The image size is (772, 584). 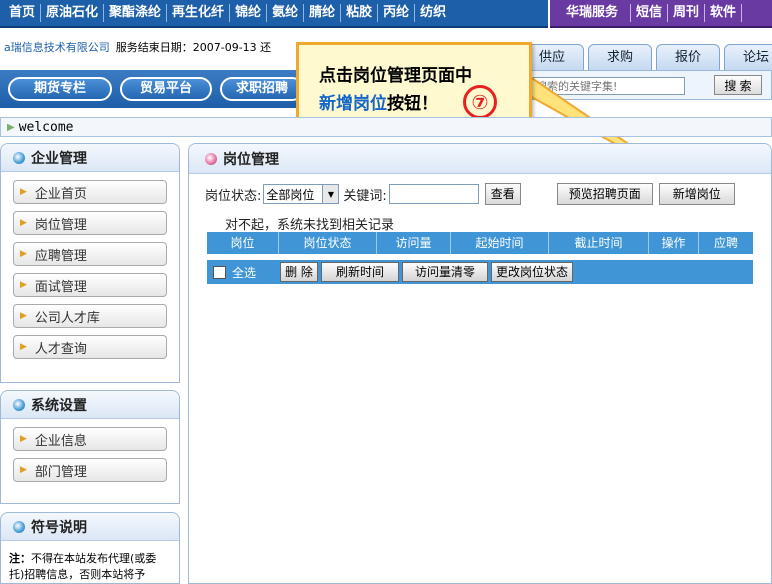 What do you see at coordinates (67, 318) in the screenshot?
I see `sidebar-item-label: 公司人才库` at bounding box center [67, 318].